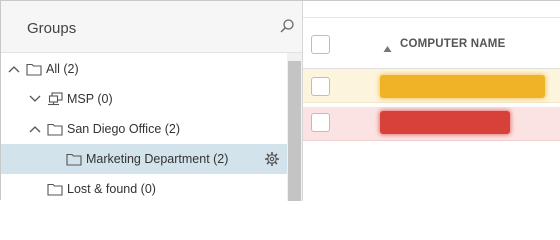 Image resolution: width=560 pixels, height=240 pixels. What do you see at coordinates (52, 28) in the screenshot?
I see `groups-title: Groups` at bounding box center [52, 28].